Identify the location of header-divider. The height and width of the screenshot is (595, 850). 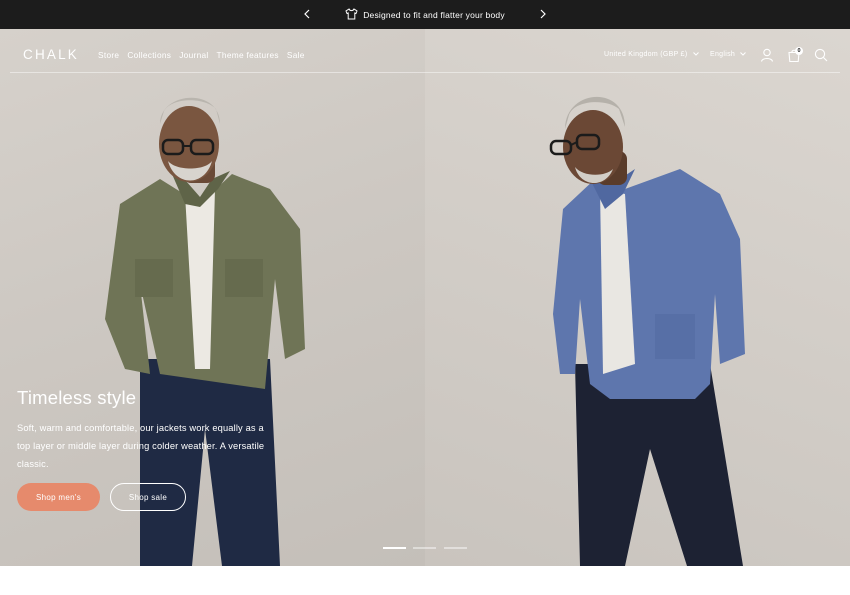
(425, 72).